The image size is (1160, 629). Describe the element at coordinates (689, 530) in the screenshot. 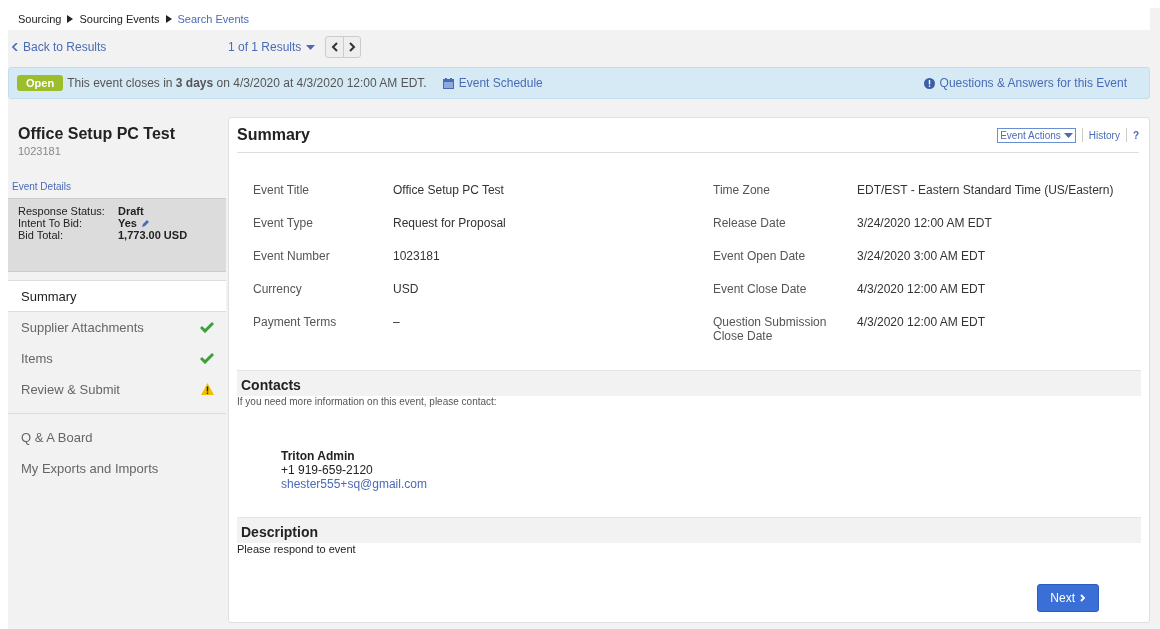

I see `section-heading: Description` at that location.